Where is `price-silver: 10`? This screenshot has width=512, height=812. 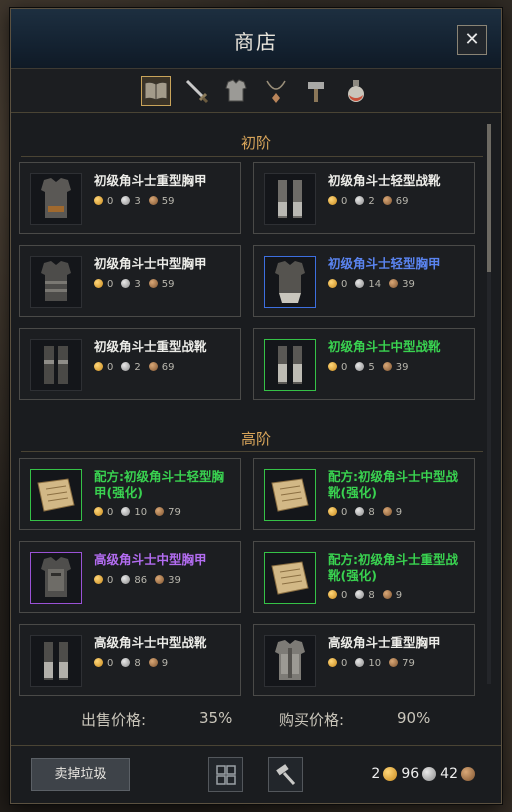
price-silver: 10 is located at coordinates (141, 512).